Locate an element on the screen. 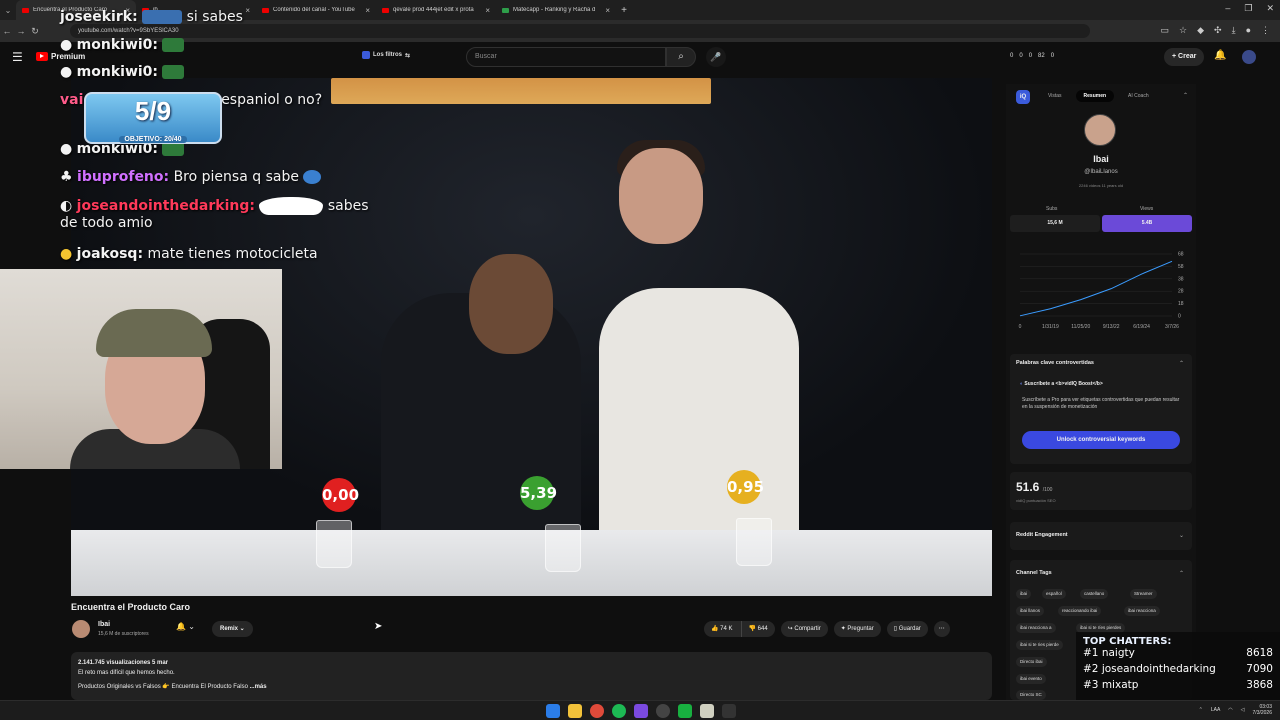 Image resolution: width=1280 pixels, height=720 pixels. discord-icon is located at coordinates (641, 711).